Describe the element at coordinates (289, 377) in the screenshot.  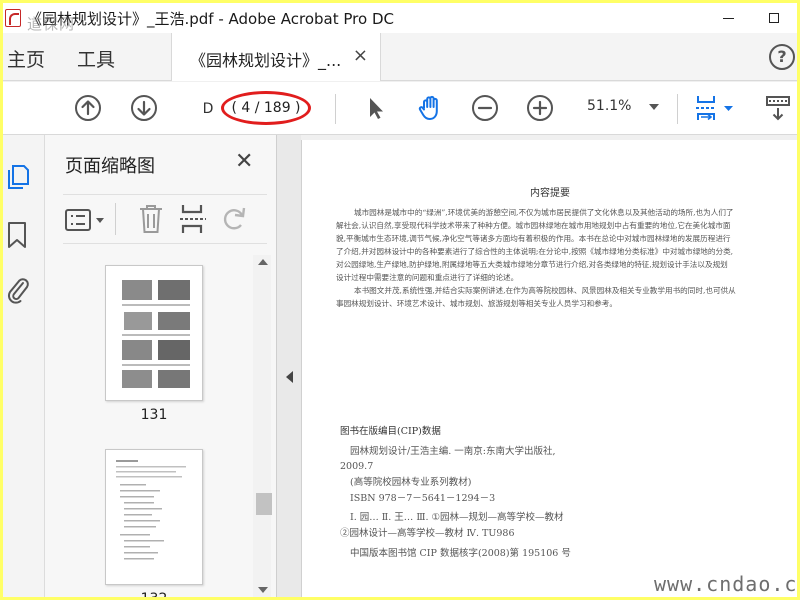
I see `collapse-panel-icon` at that location.